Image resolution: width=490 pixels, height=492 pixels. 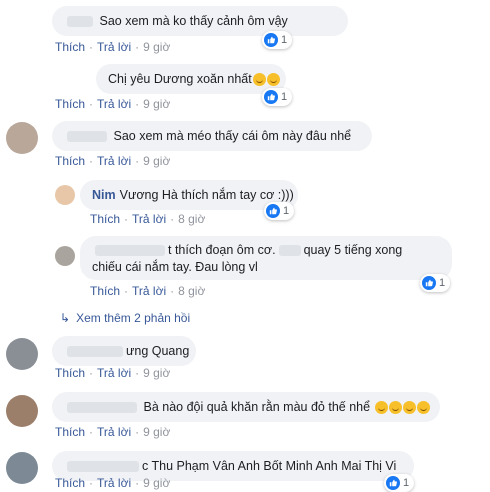 What do you see at coordinates (257, 407) in the screenshot?
I see `comment-text: Bà nào đội quả khăn rằn màu đỏ thế nhể` at bounding box center [257, 407].